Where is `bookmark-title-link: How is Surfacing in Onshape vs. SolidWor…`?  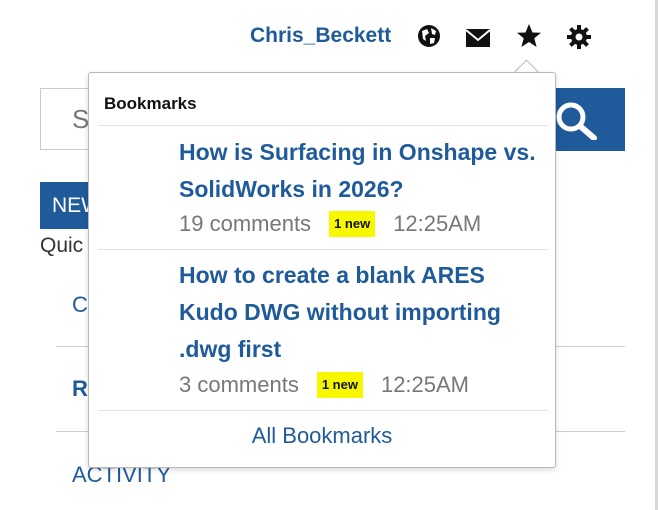
bookmark-title-link: How is Surfacing in Onshape vs. SolidWor… is located at coordinates (359, 171).